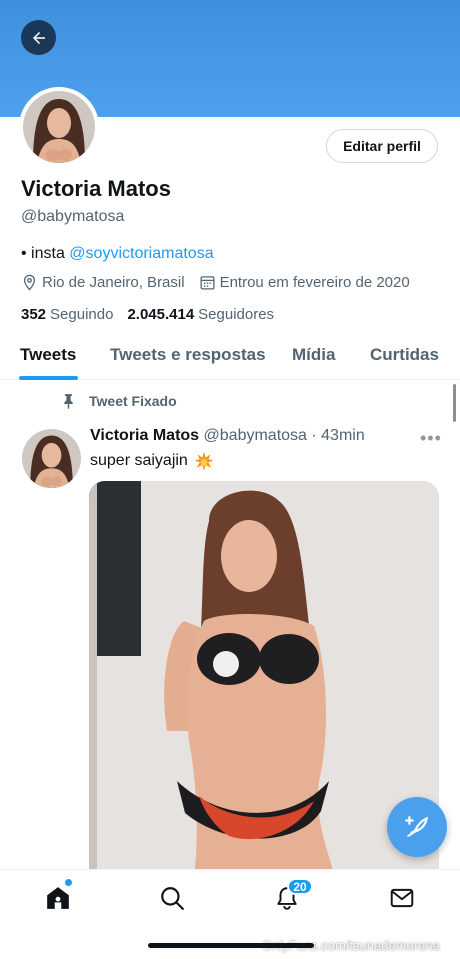 Image resolution: width=460 pixels, height=959 pixels. Describe the element at coordinates (113, 282) in the screenshot. I see `location-text: Rio de Janeiro, Brasil` at that location.